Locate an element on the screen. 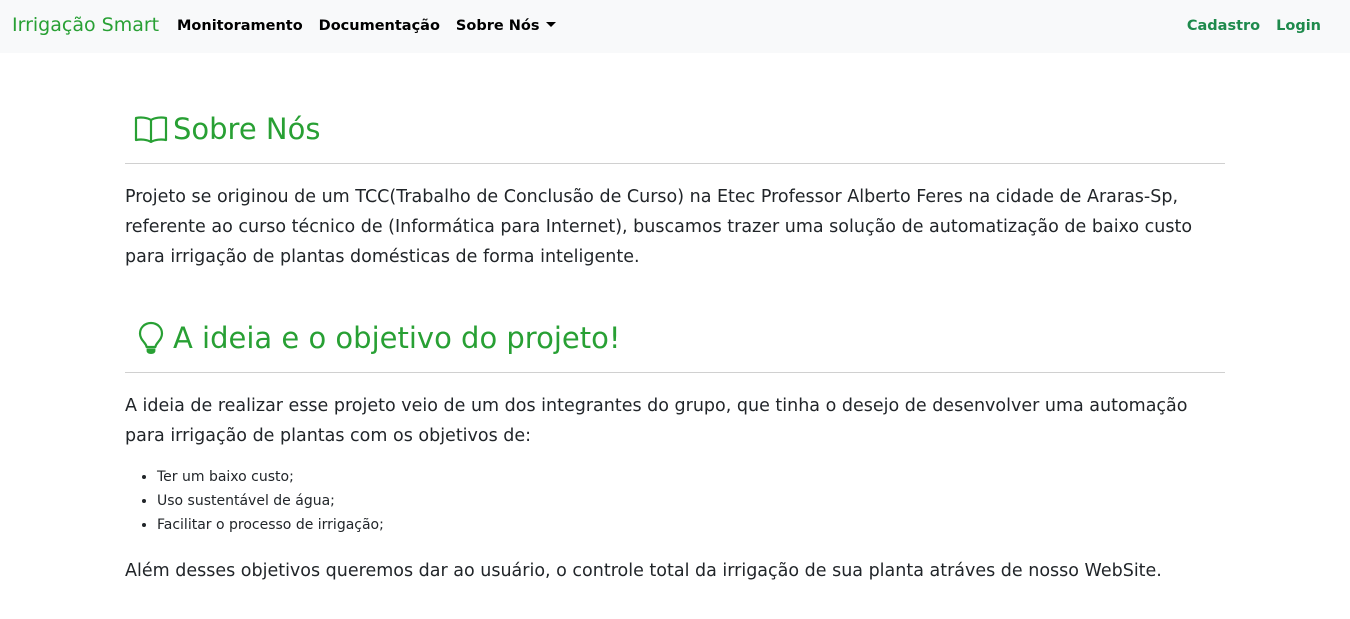 The height and width of the screenshot is (619, 1350). list-item: Facilitar o processo de irrigação; is located at coordinates (270, 525).